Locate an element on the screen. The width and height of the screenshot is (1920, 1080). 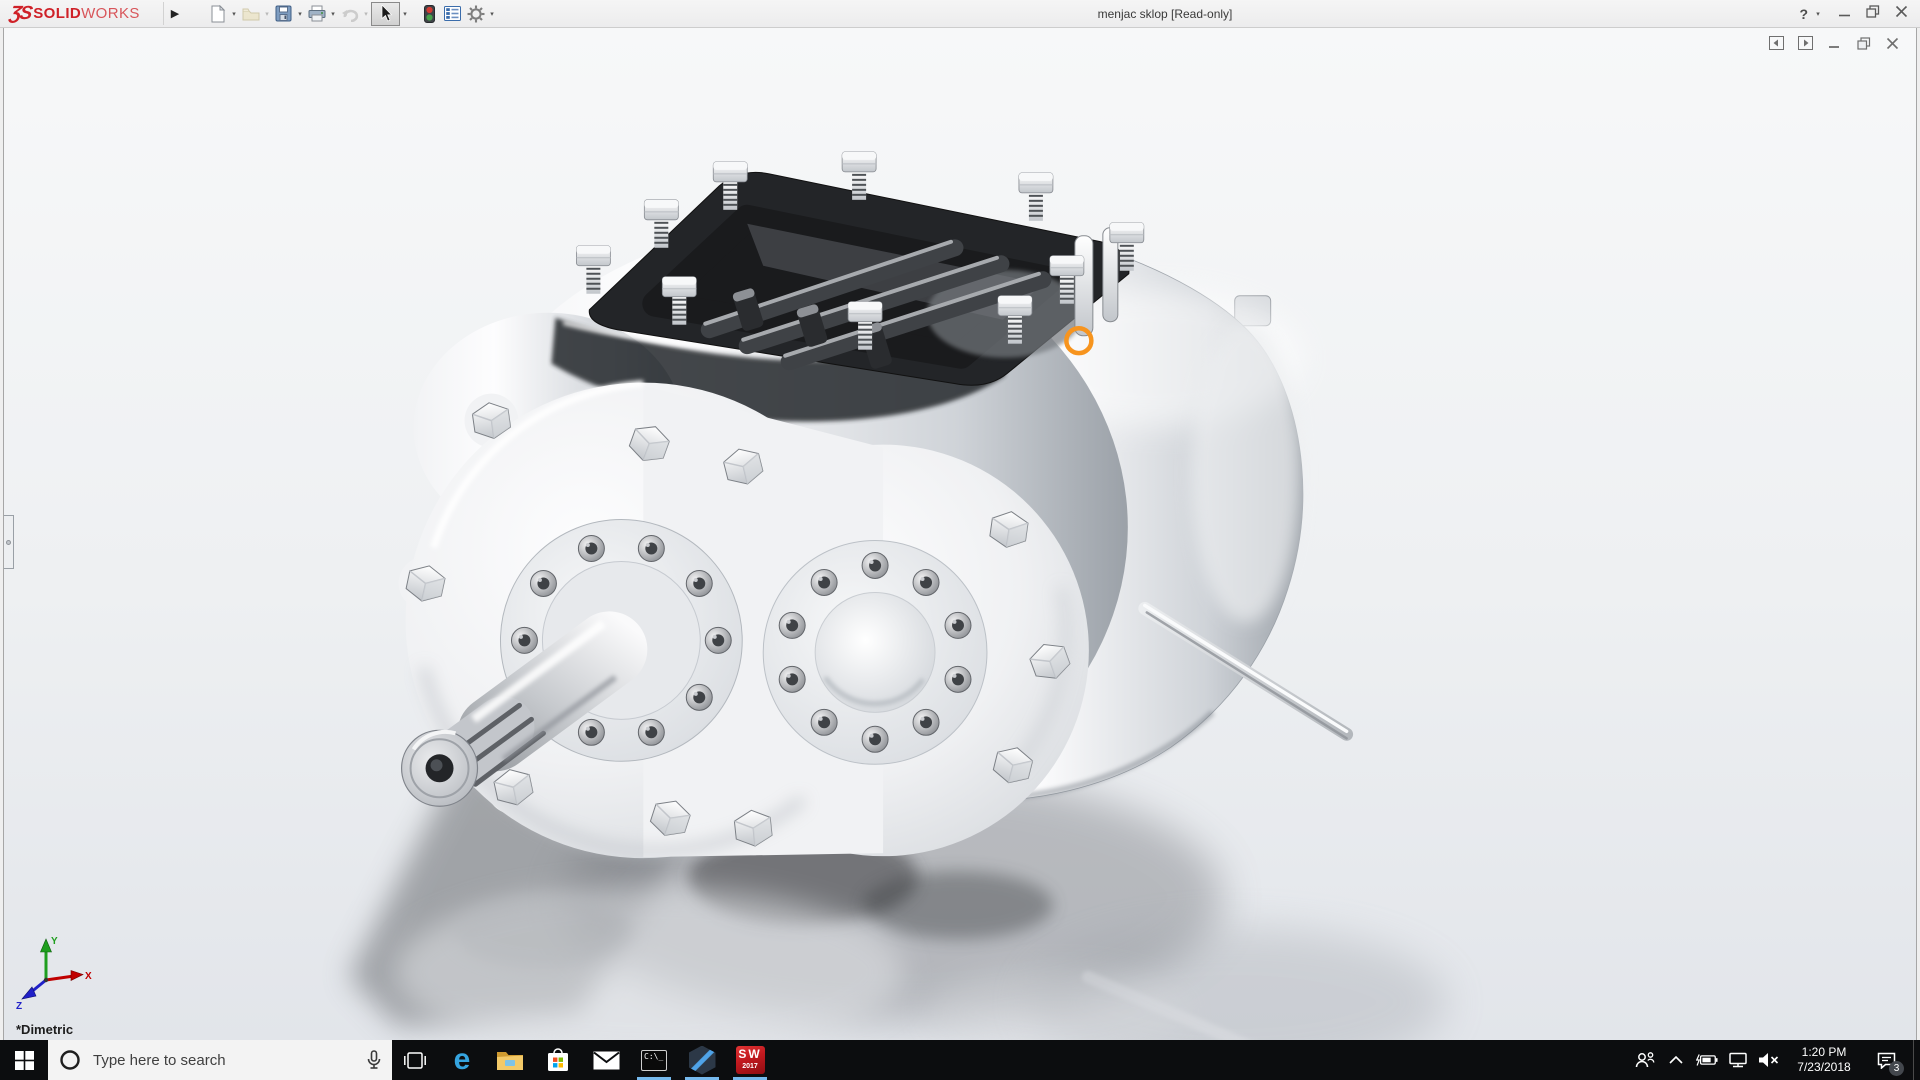
doc-close-button is located at coordinates (1892, 43).